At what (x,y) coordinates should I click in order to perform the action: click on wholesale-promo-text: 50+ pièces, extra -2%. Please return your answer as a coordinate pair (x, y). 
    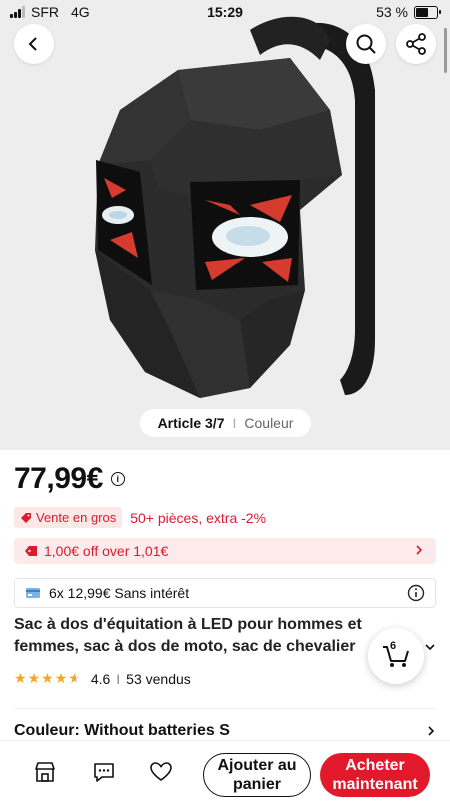
    Looking at the image, I should click on (198, 517).